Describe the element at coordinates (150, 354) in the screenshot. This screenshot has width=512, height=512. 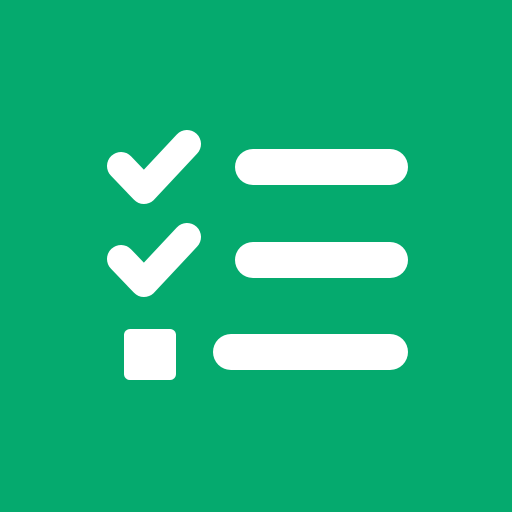
I see `empty-square-icon` at that location.